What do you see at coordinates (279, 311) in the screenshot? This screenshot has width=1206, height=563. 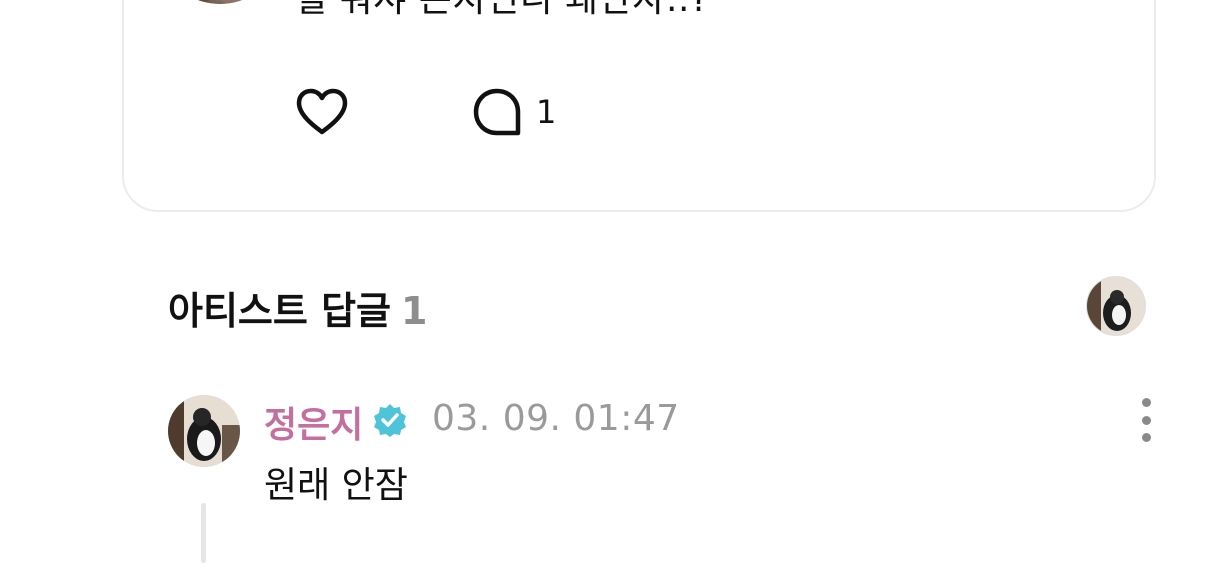 I see `artist-replies-label: 아티스트 답글` at bounding box center [279, 311].